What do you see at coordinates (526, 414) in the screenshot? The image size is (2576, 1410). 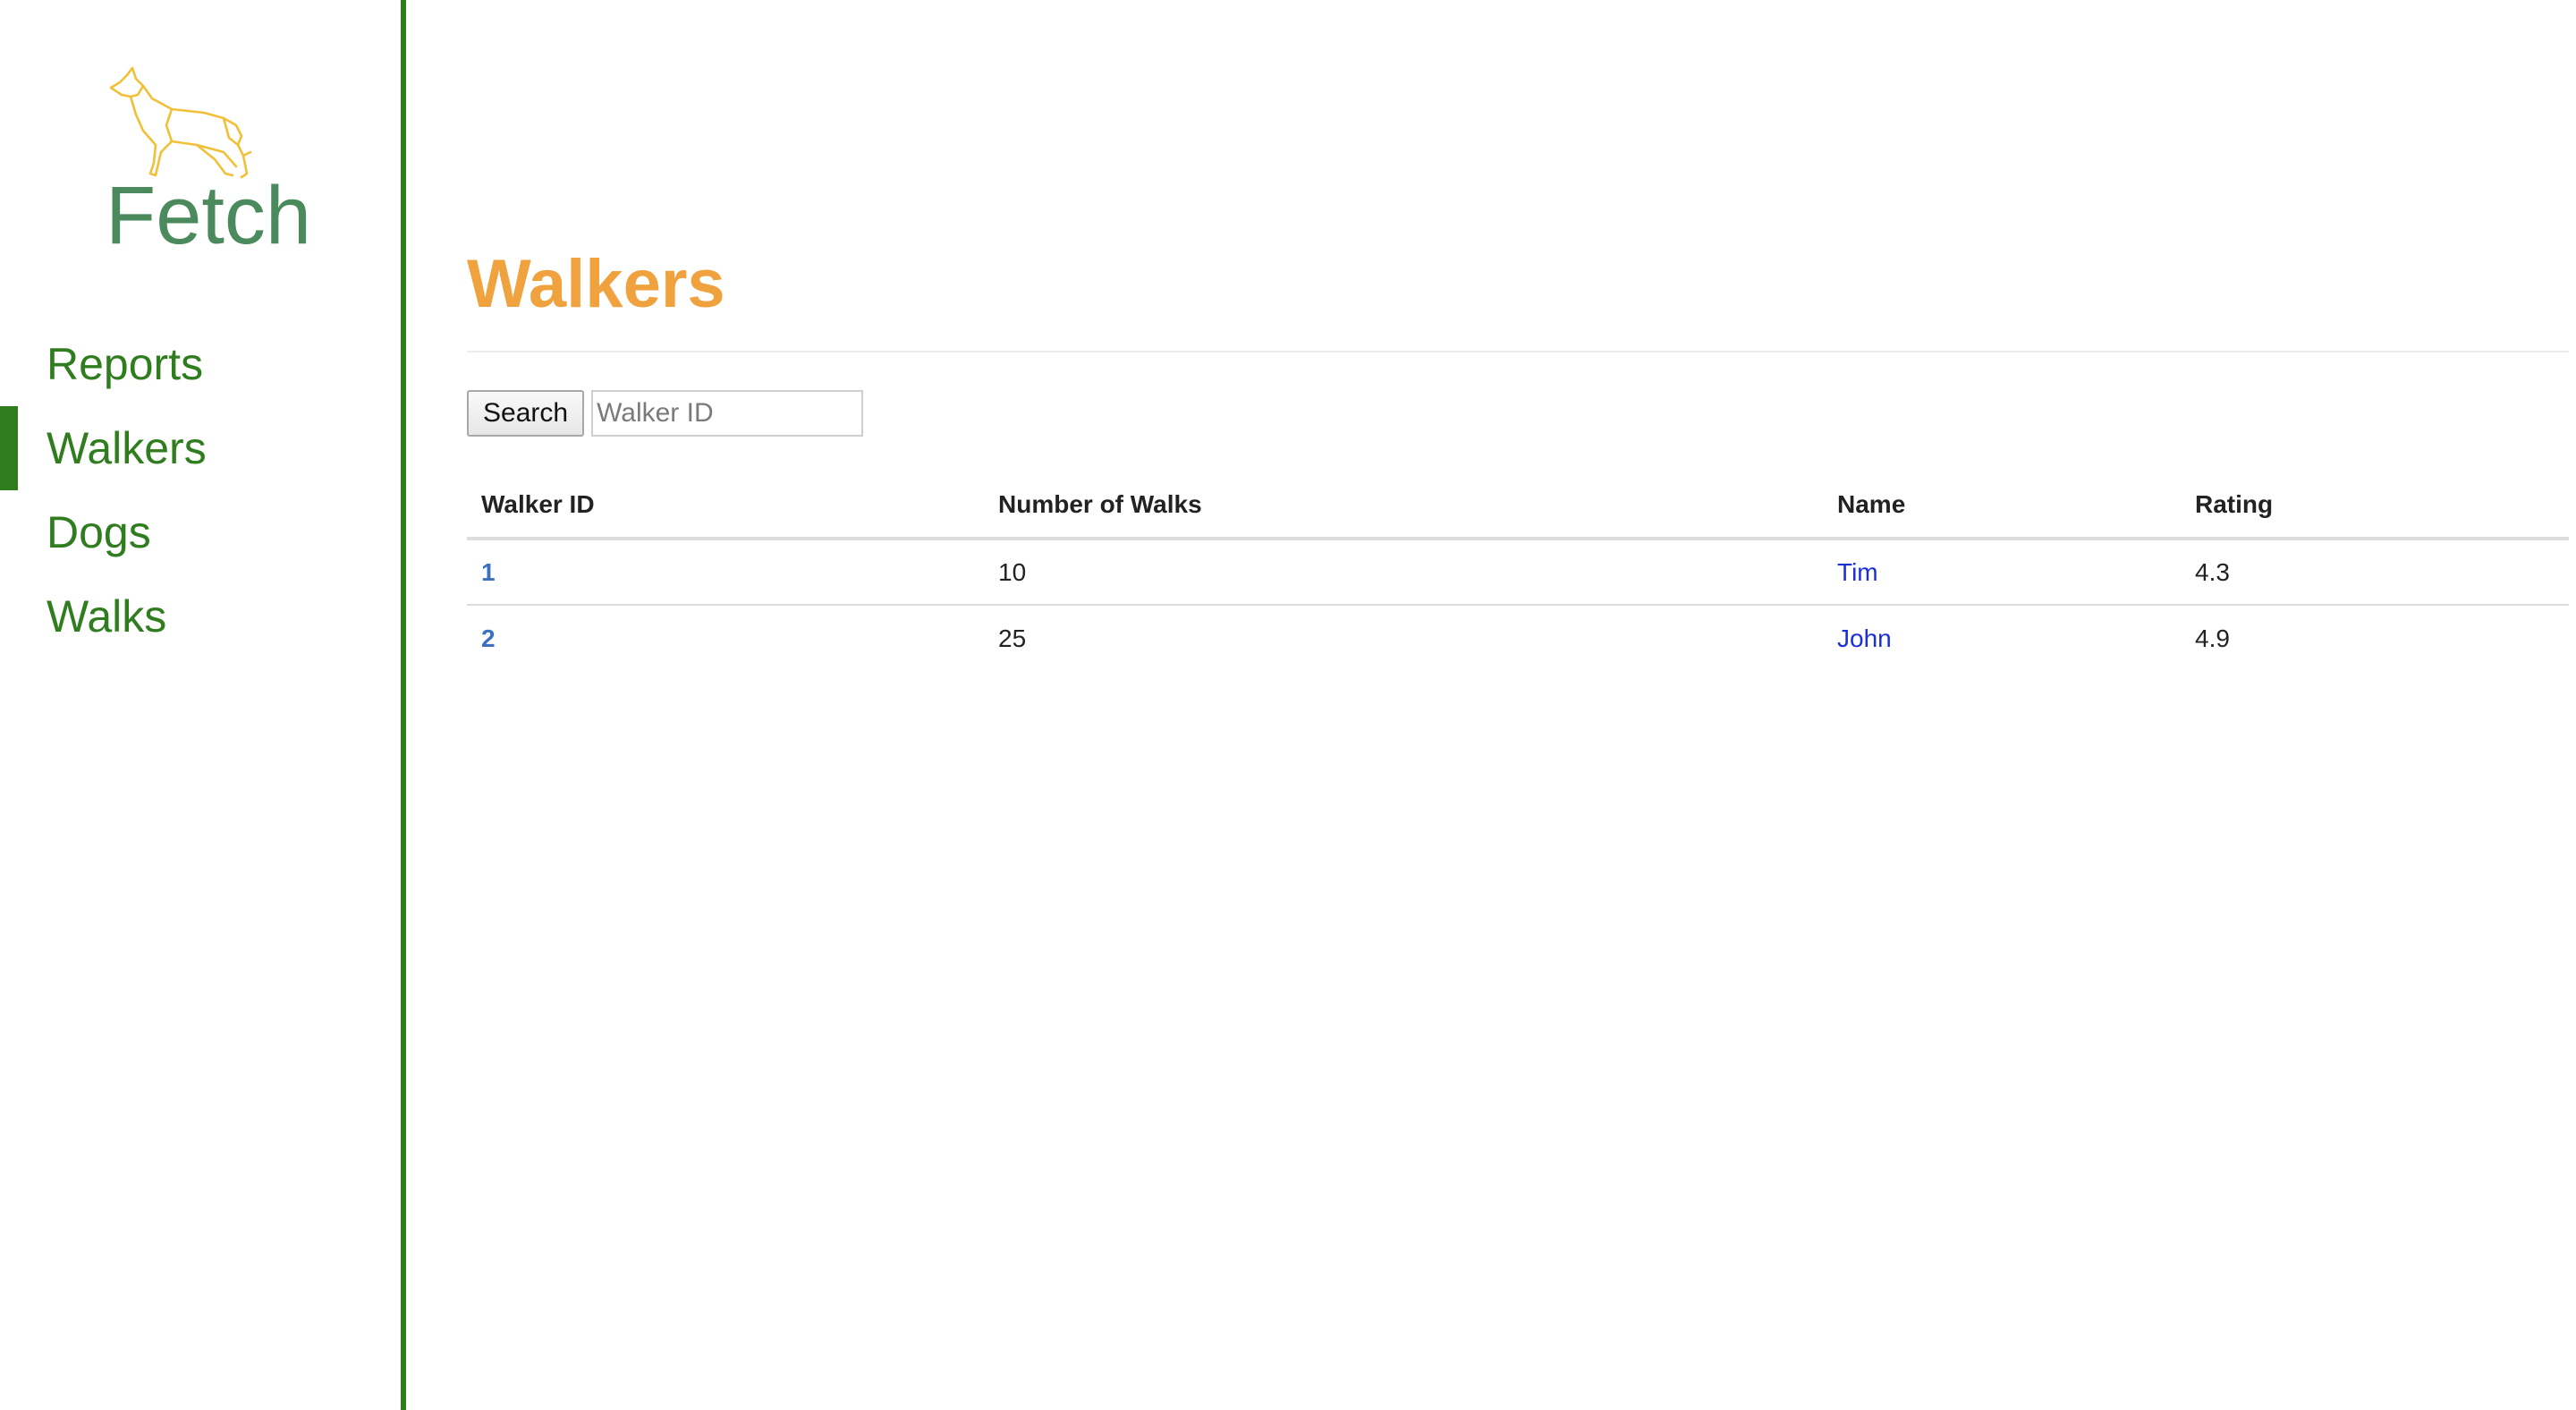 I see `search-button: Search` at bounding box center [526, 414].